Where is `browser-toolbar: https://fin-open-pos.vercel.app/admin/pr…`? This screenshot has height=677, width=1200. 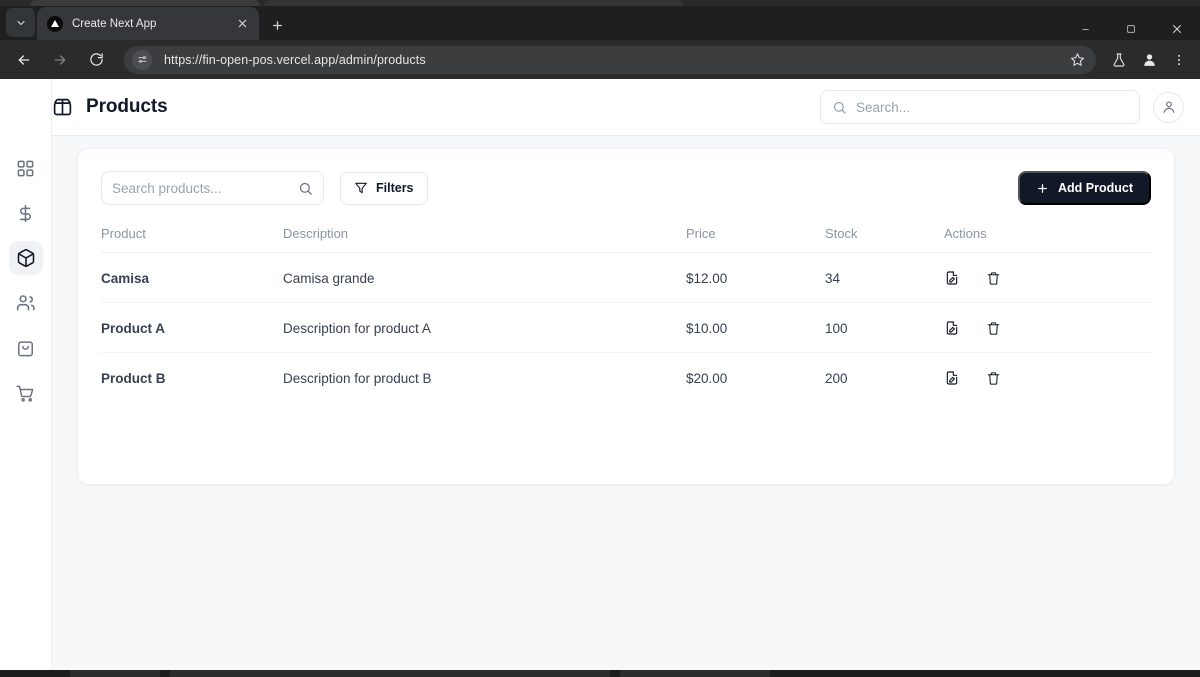
browser-toolbar: https://fin-open-pos.vercel.app/admin/pr… is located at coordinates (600, 59).